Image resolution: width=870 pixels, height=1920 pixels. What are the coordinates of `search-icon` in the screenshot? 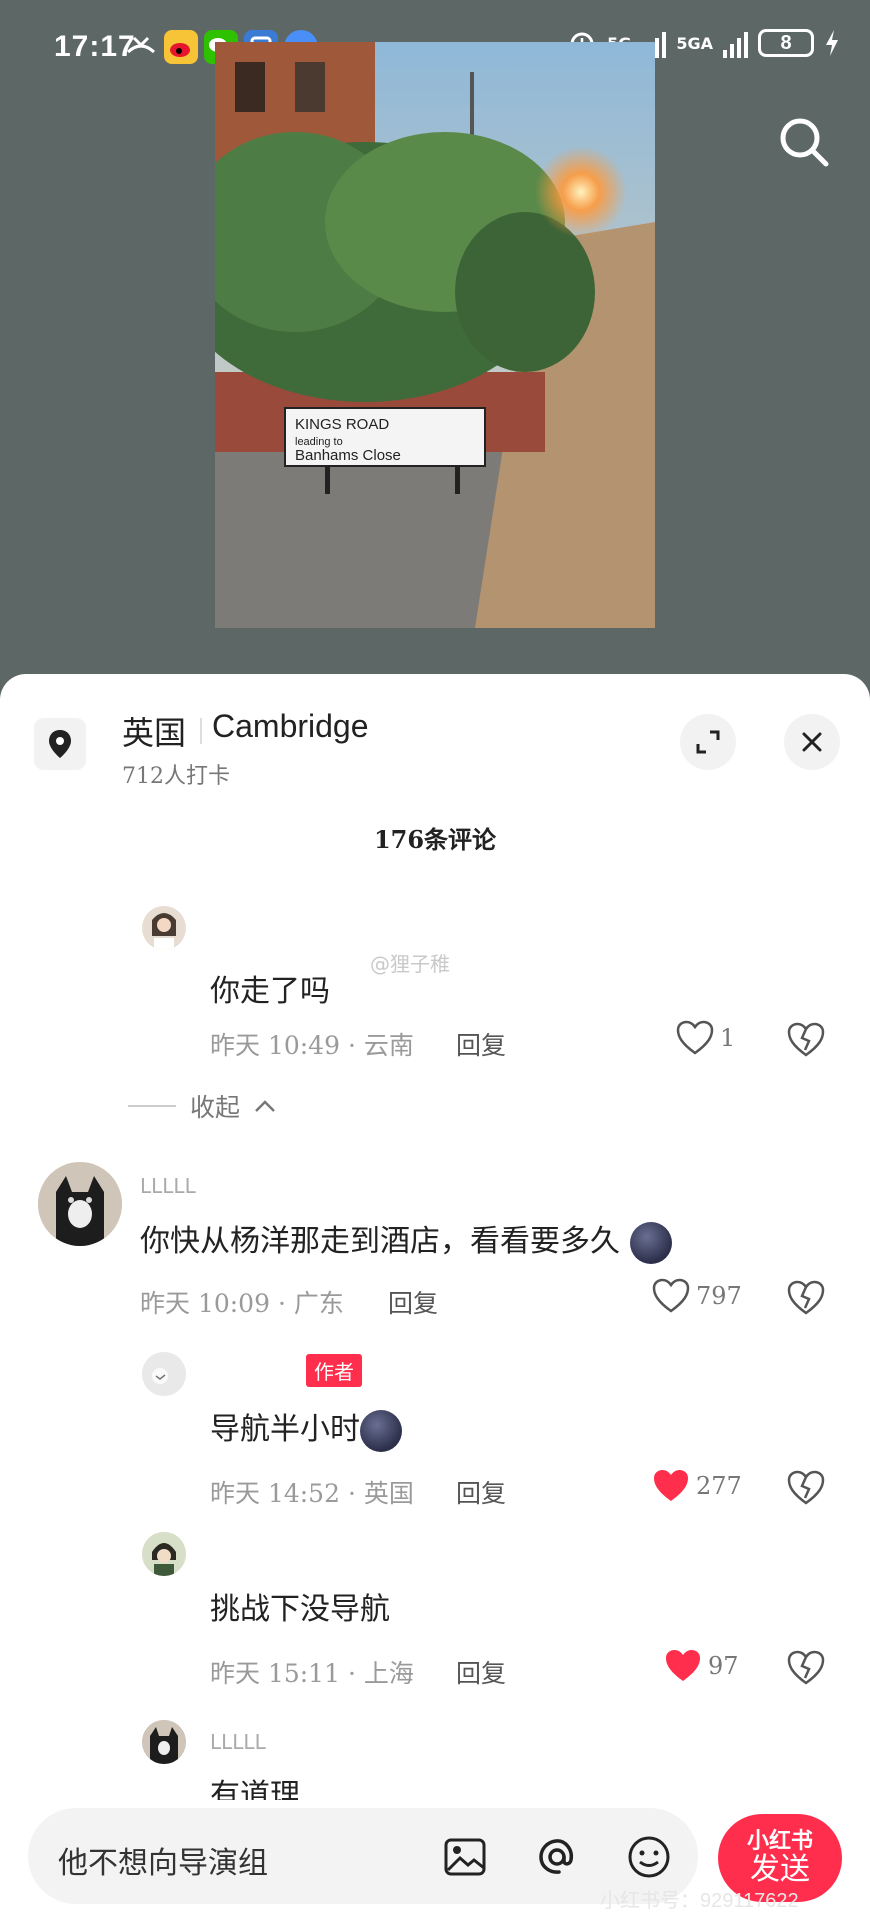 It's located at (804, 142).